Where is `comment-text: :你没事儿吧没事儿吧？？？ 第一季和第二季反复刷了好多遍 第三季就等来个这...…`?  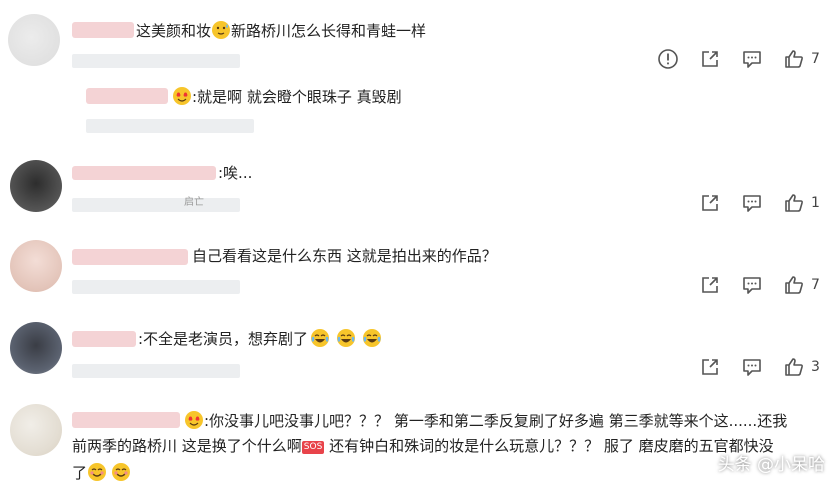
comment-text: :你没事儿吧没事儿吧？？？ 第一季和第二季反复刷了好多遍 第三季就等来个这...… is located at coordinates (485, 420).